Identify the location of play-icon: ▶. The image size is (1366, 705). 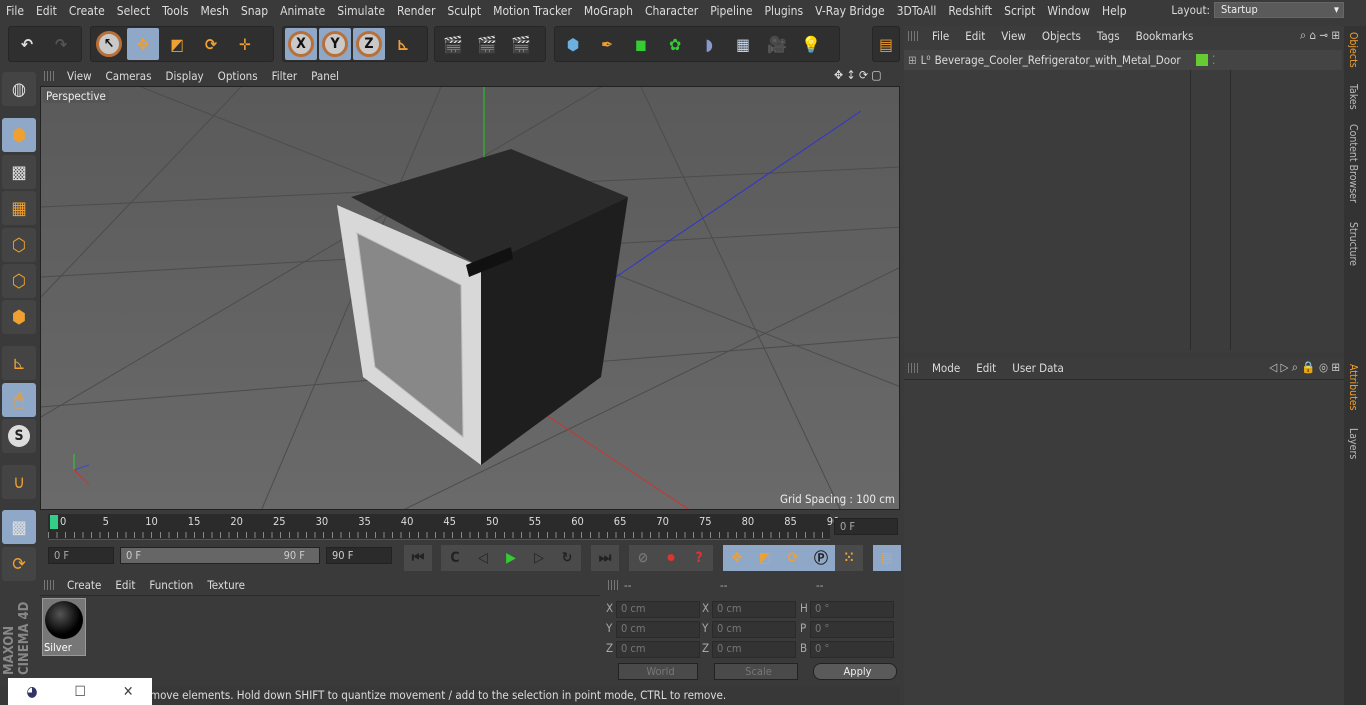
(511, 558).